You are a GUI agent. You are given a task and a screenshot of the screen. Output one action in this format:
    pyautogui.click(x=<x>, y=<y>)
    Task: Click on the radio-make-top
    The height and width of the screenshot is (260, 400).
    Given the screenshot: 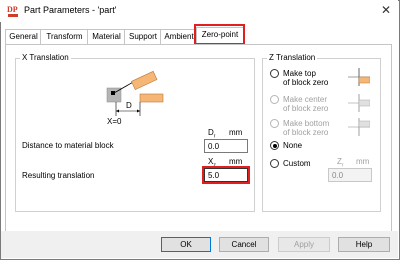 What is the action you would take?
    pyautogui.click(x=274, y=73)
    